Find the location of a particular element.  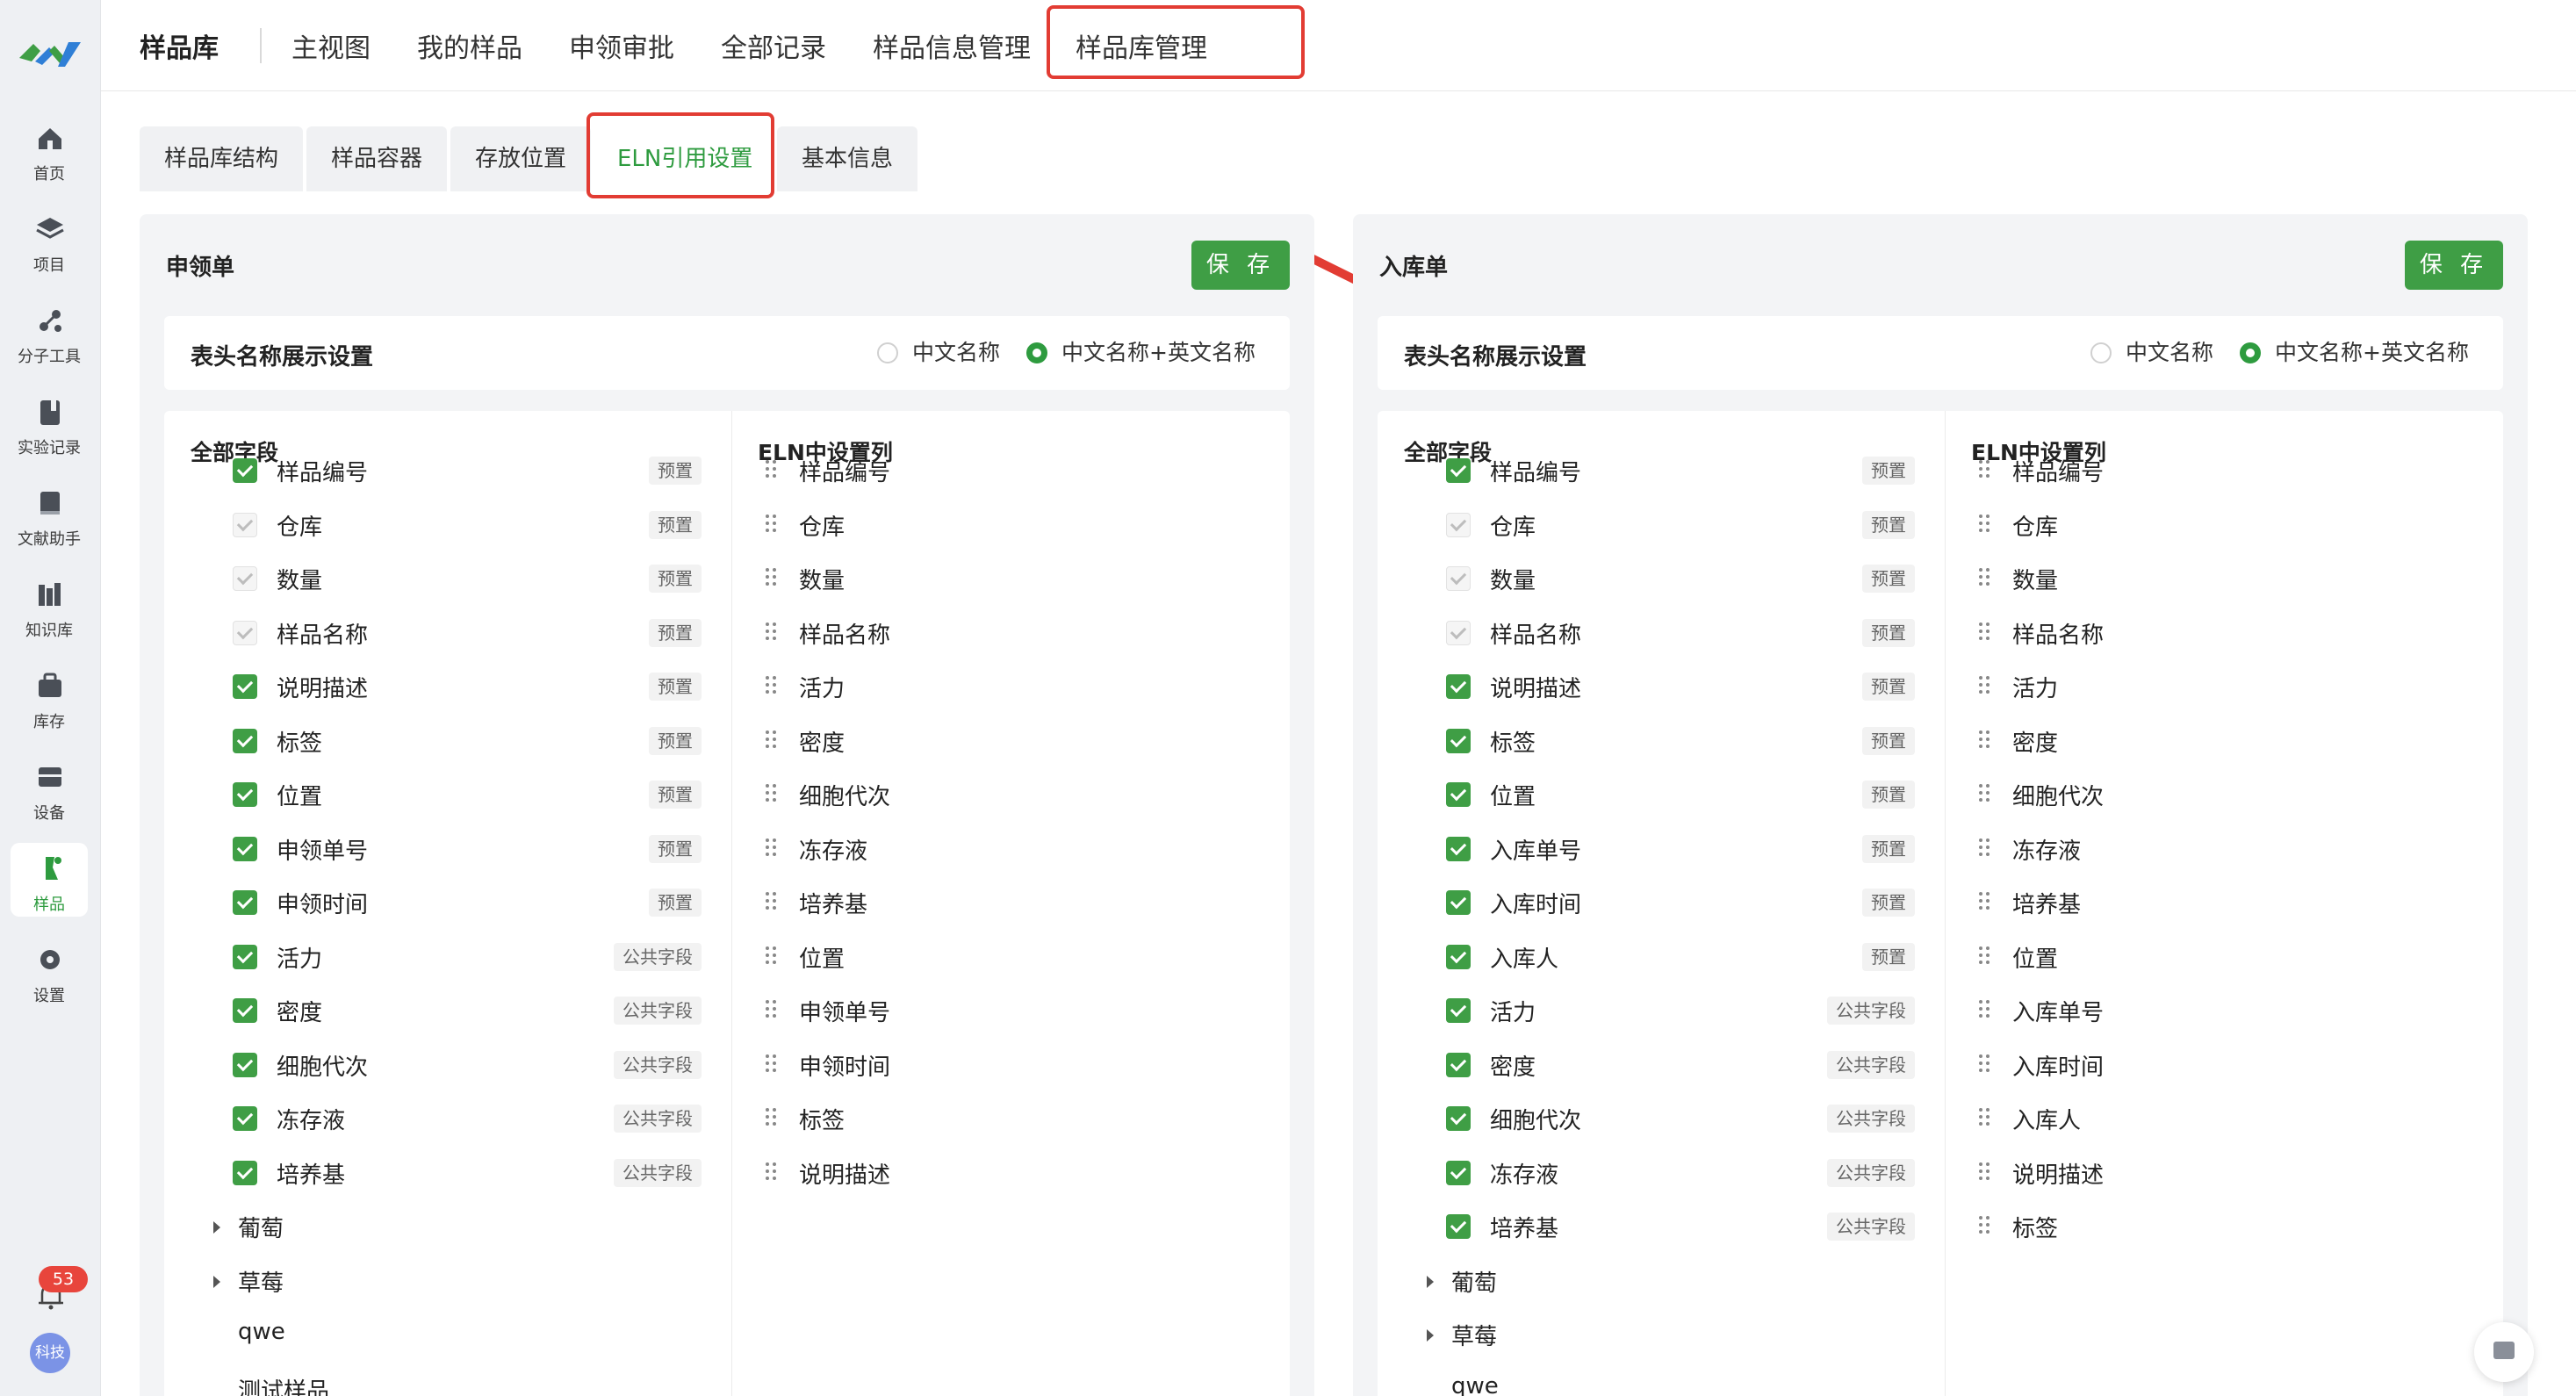

eln-column-item: 密度 is located at coordinates (2224, 740).